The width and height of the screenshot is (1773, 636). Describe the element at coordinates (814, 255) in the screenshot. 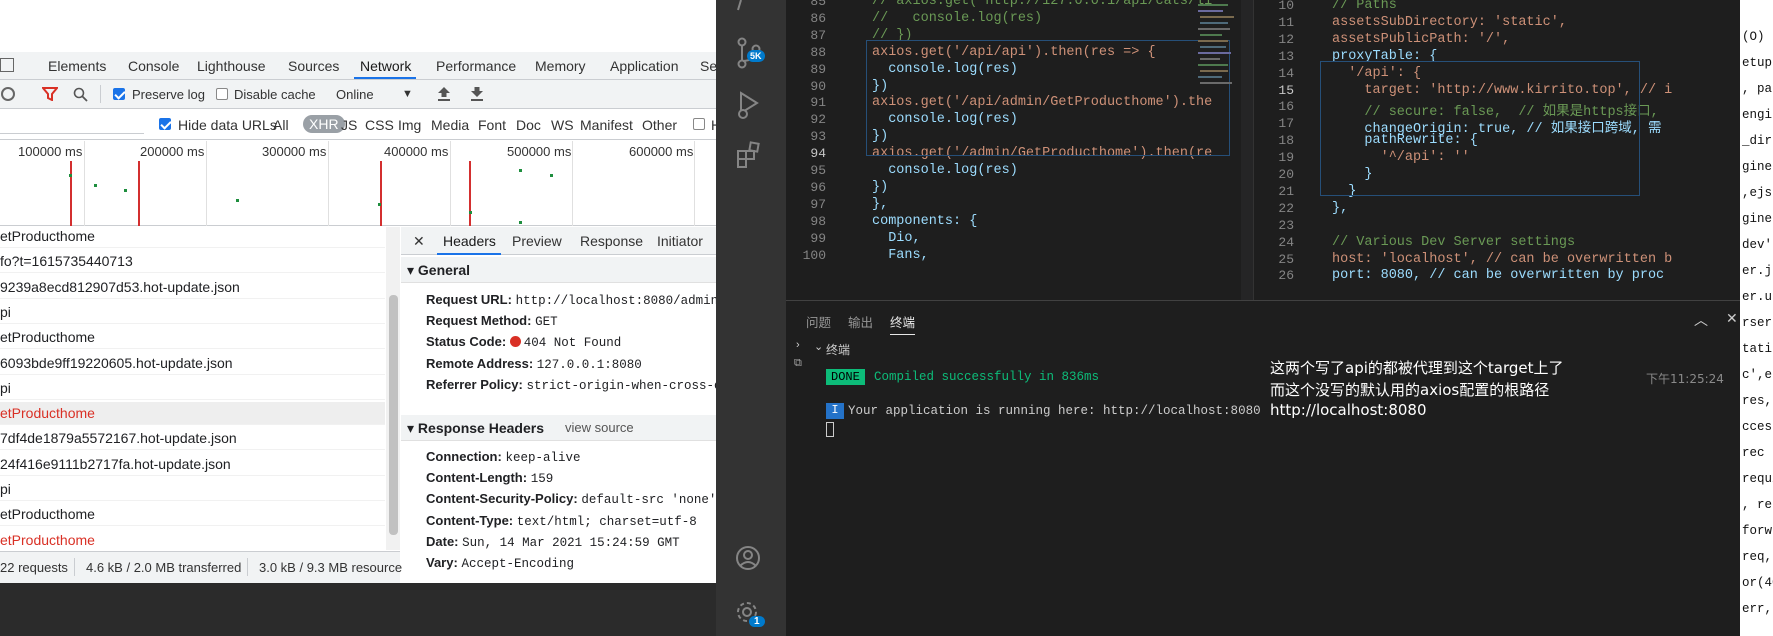

I see `line-number: 100` at that location.